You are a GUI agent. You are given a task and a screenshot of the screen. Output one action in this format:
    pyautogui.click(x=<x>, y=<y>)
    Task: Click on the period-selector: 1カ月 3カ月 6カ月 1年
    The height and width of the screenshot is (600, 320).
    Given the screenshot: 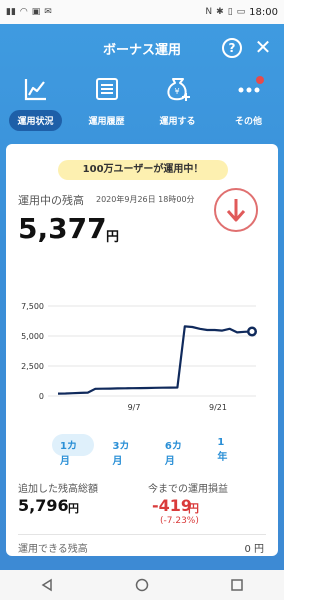 What is the action you would take?
    pyautogui.click(x=147, y=450)
    